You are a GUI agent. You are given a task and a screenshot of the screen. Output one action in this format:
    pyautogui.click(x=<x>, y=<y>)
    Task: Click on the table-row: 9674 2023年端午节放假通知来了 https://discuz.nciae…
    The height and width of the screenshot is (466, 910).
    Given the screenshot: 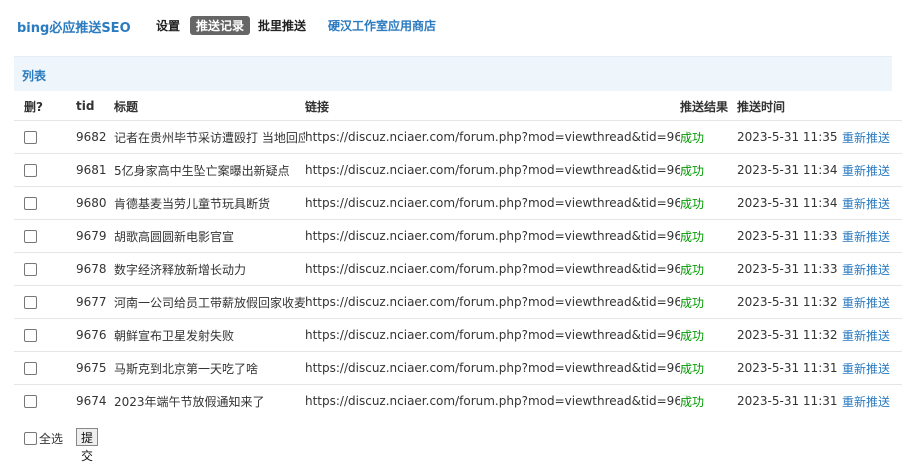 What is the action you would take?
    pyautogui.click(x=458, y=400)
    